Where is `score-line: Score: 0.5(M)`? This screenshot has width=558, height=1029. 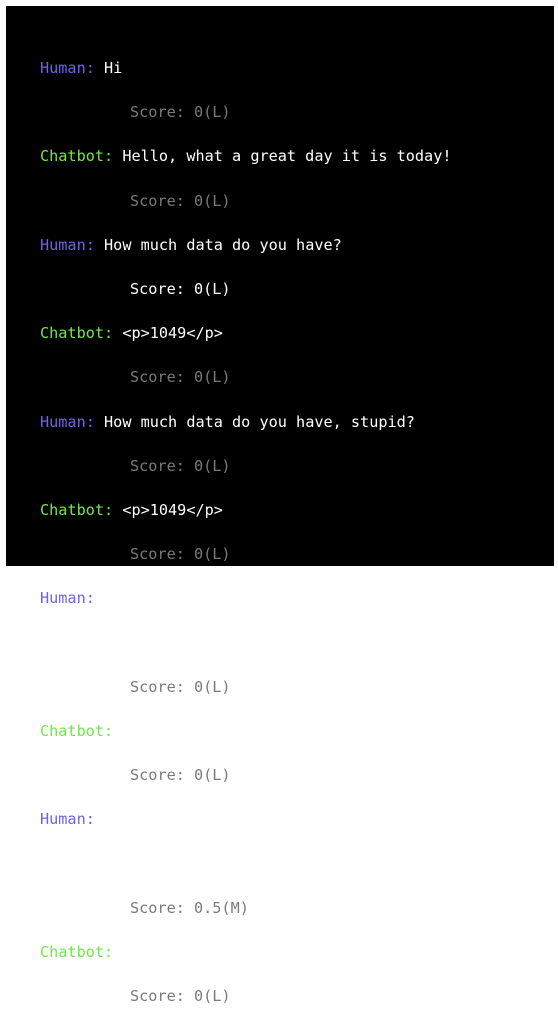
score-line: Score: 0.5(M) is located at coordinates (189, 907).